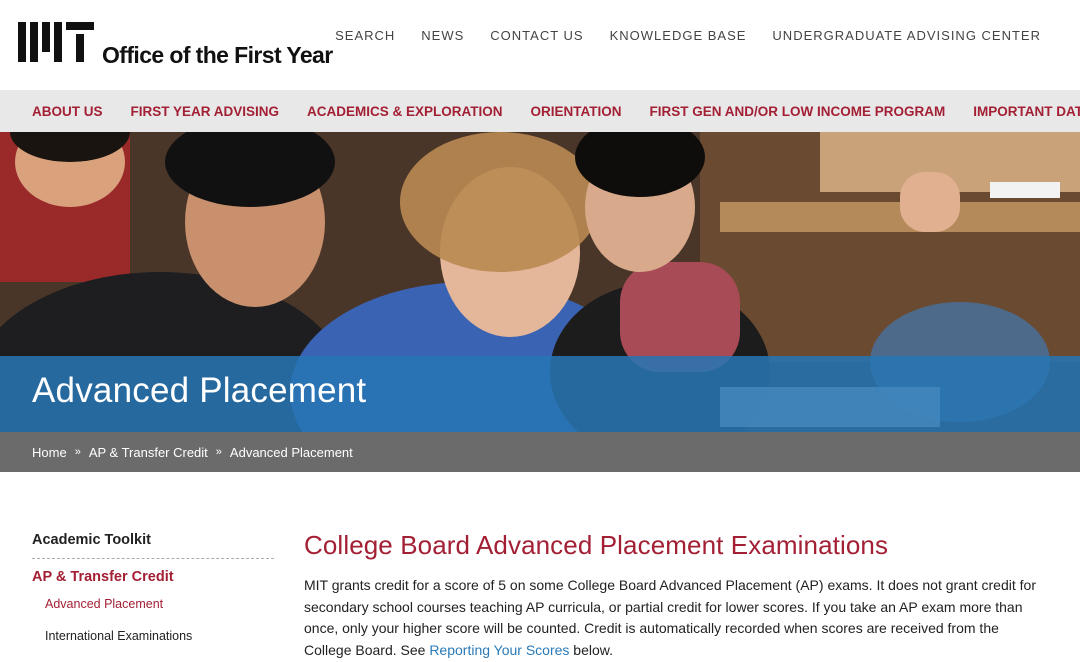  I want to click on site-title: Office of the First Year, so click(217, 55).